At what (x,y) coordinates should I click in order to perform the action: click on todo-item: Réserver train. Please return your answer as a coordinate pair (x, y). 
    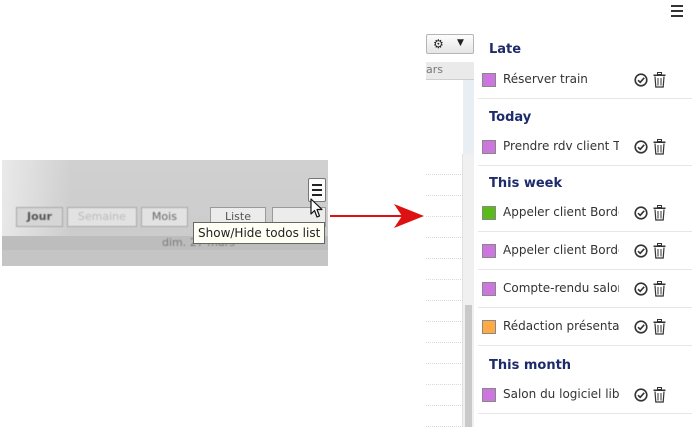
    Looking at the image, I should click on (585, 80).